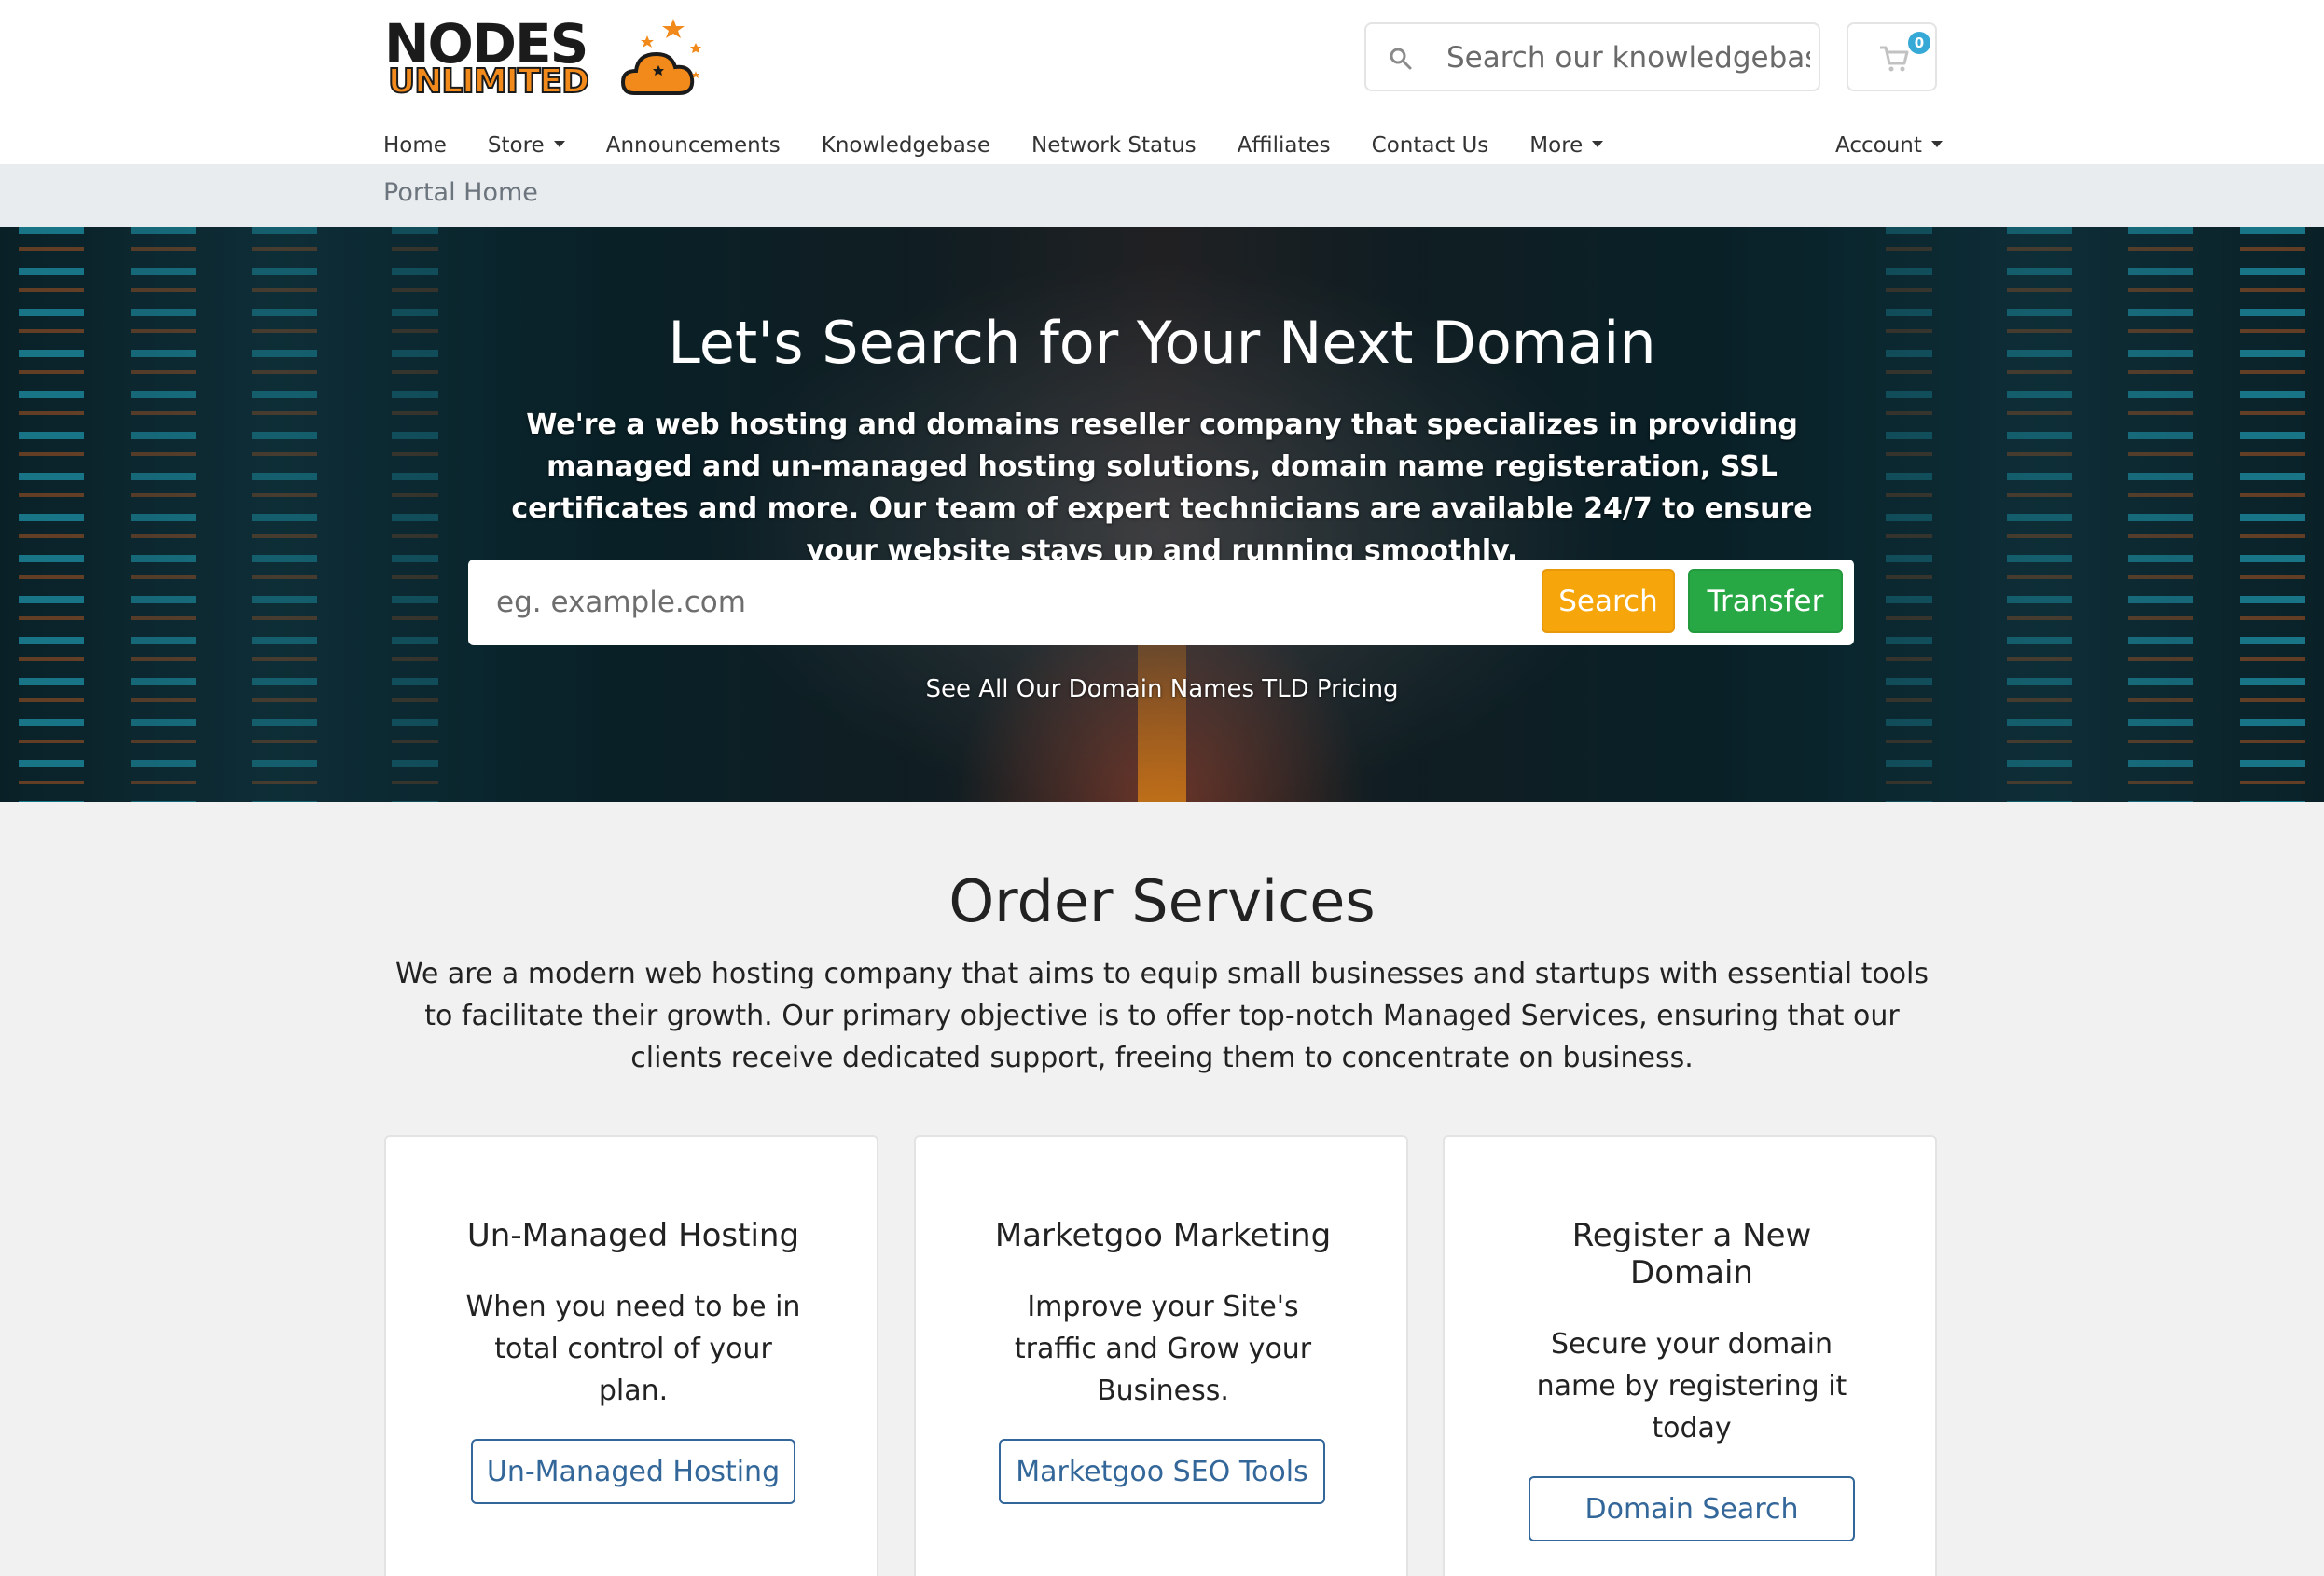 This screenshot has height=1576, width=2324. Describe the element at coordinates (1878, 145) in the screenshot. I see `account-label: Account` at that location.